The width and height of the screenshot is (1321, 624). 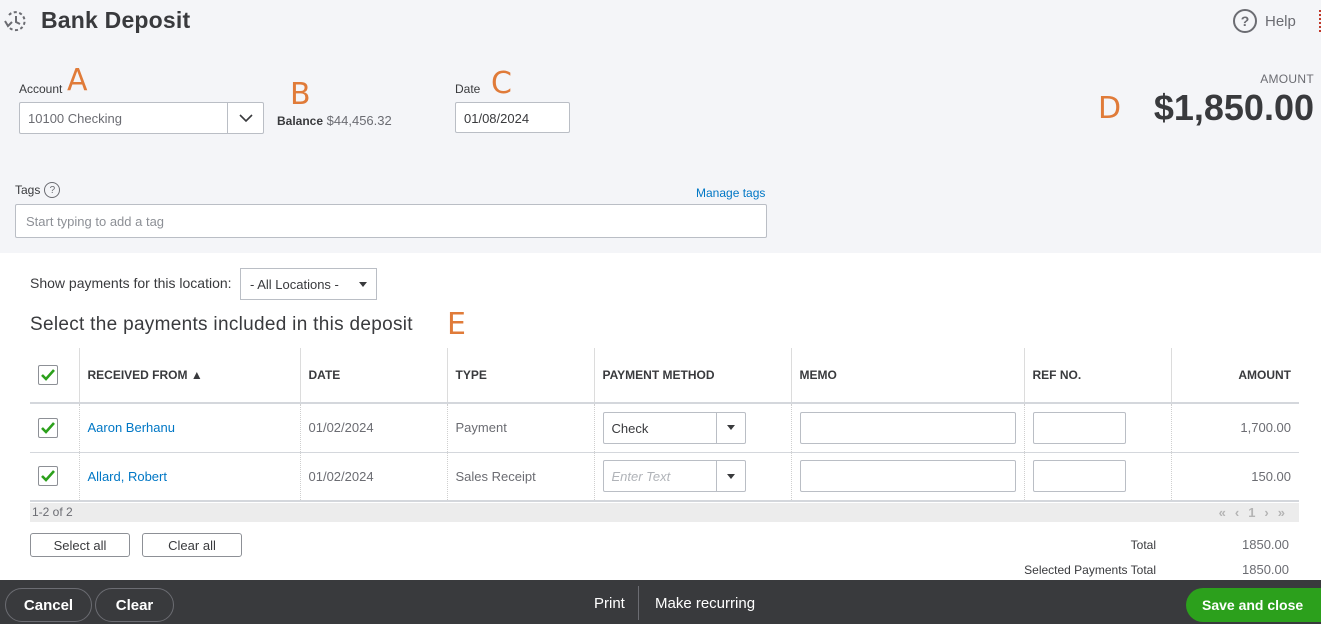 I want to click on chevron-down-icon, so click(x=245, y=118).